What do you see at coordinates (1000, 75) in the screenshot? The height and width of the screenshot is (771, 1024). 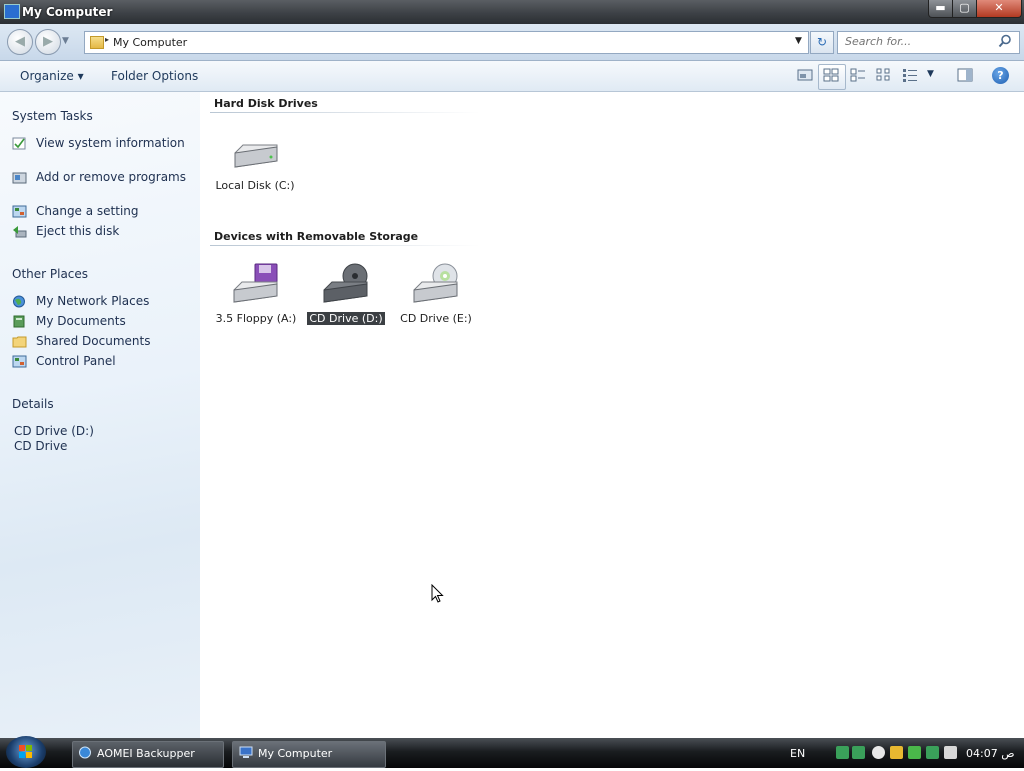 I see `help-icon: ?` at bounding box center [1000, 75].